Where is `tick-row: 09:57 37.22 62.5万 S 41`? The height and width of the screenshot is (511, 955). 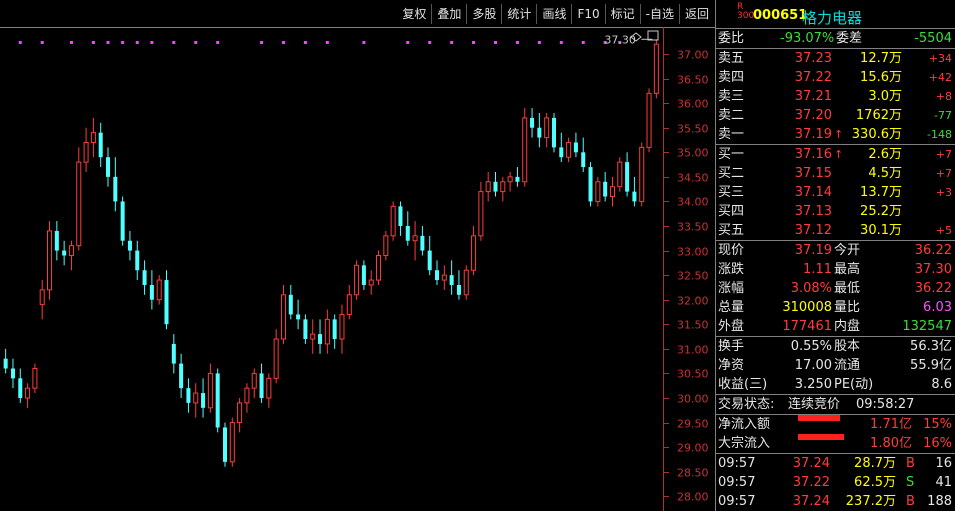
tick-row: 09:57 37.22 62.5万 S 41 is located at coordinates (835, 482).